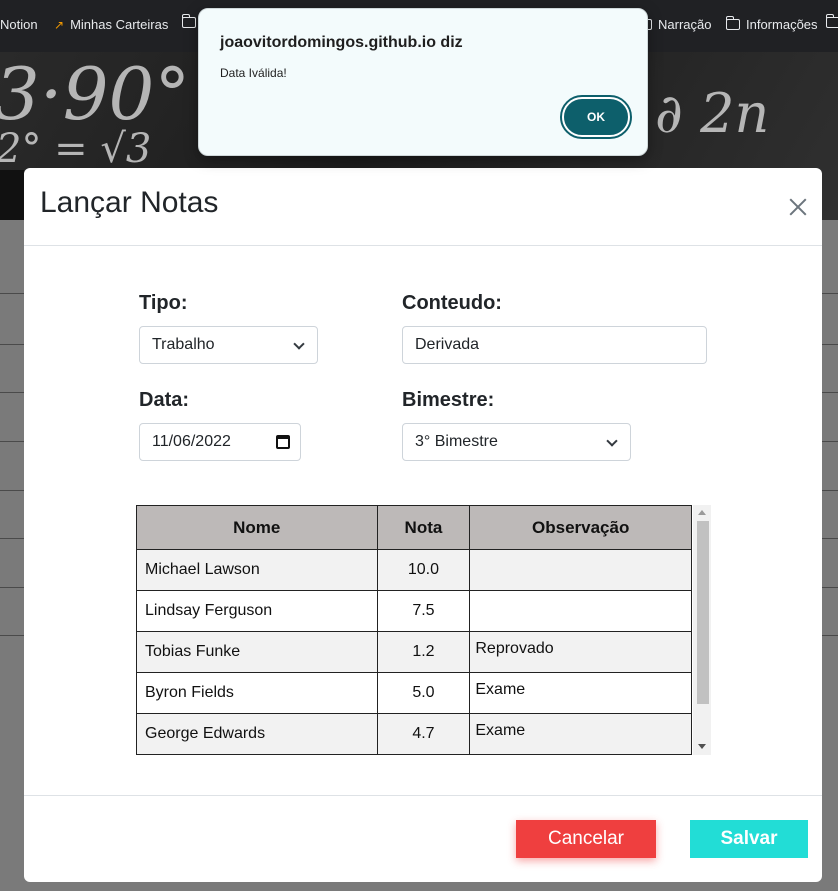 This screenshot has height=891, width=838. What do you see at coordinates (423, 611) in the screenshot?
I see `cell-nota: 7.5` at bounding box center [423, 611].